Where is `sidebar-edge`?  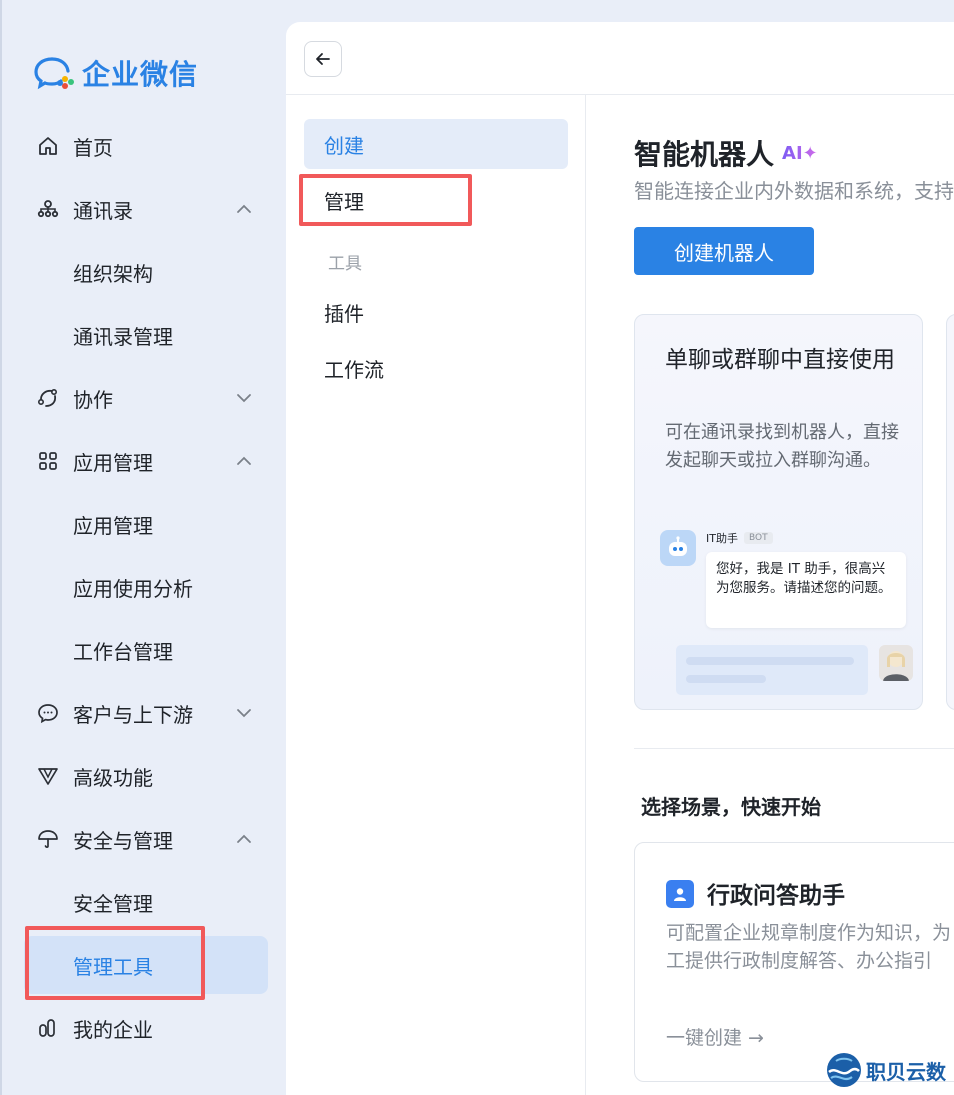
sidebar-edge is located at coordinates (1, 547).